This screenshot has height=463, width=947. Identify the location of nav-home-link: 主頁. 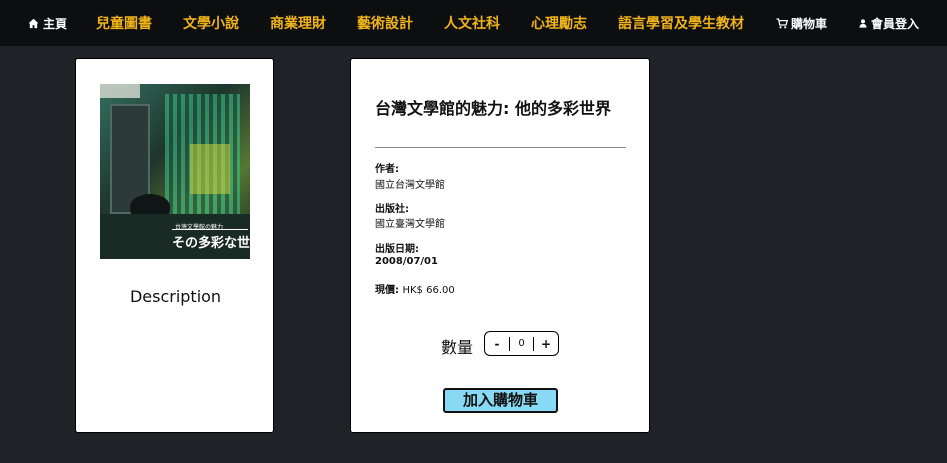
(47, 23).